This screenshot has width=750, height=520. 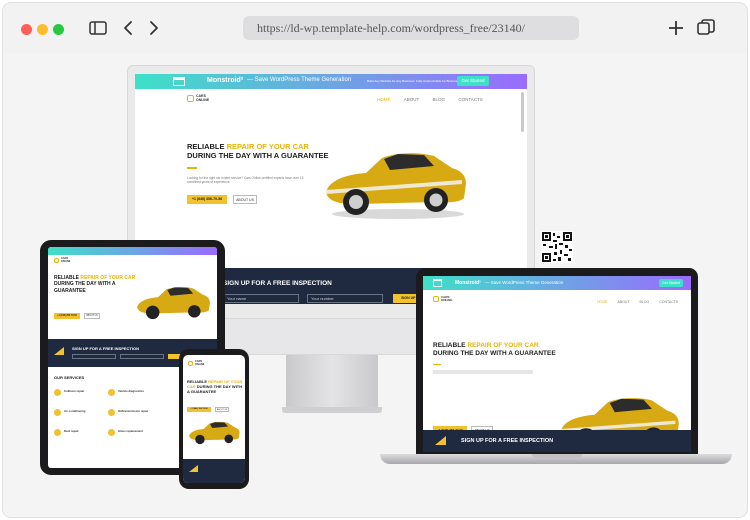 I want to click on main-nav: HOME ABOUT BLOG CONTACTS, so click(x=430, y=99).